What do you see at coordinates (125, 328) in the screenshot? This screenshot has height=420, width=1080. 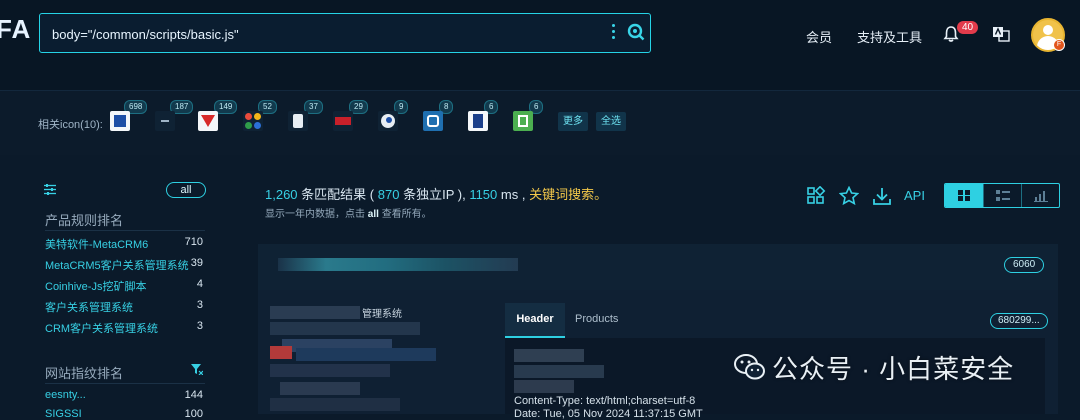 I see `product-rank-item: CRM客户关系管理系统 3` at bounding box center [125, 328].